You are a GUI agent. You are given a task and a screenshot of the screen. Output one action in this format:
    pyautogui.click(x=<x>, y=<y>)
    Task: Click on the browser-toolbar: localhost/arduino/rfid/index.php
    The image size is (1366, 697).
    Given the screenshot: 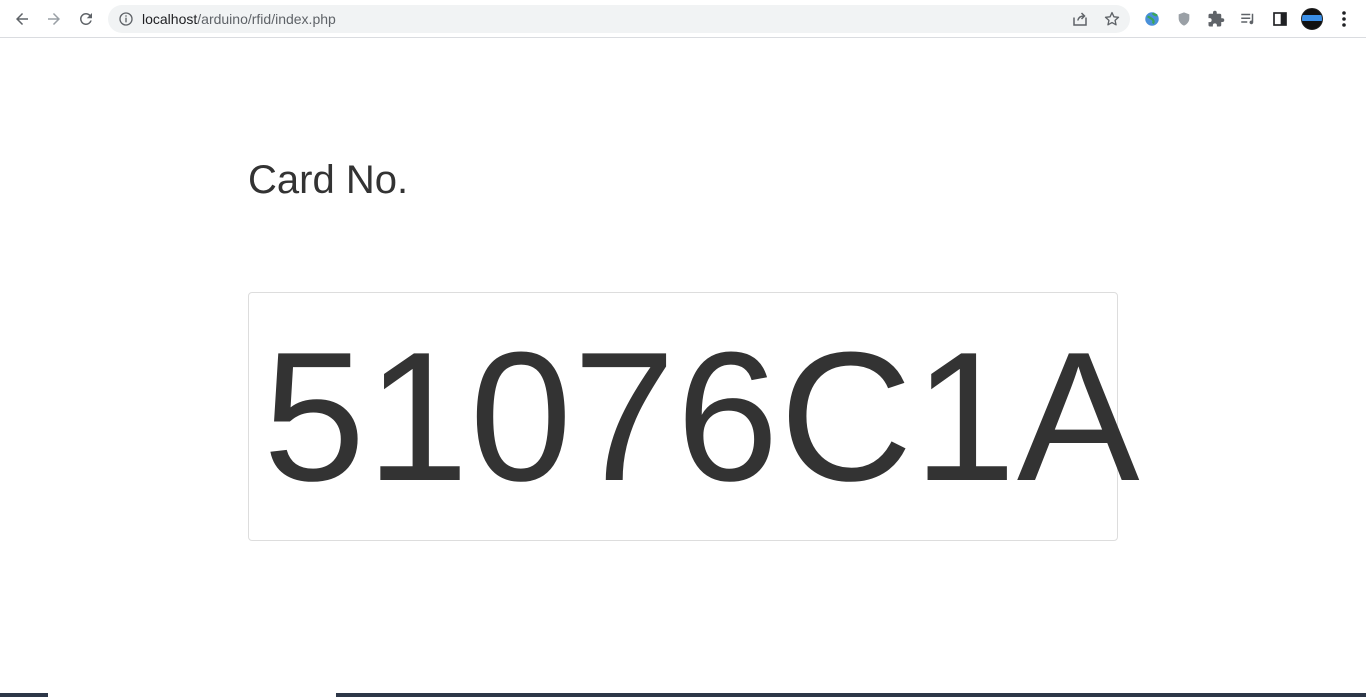 What is the action you would take?
    pyautogui.click(x=683, y=19)
    